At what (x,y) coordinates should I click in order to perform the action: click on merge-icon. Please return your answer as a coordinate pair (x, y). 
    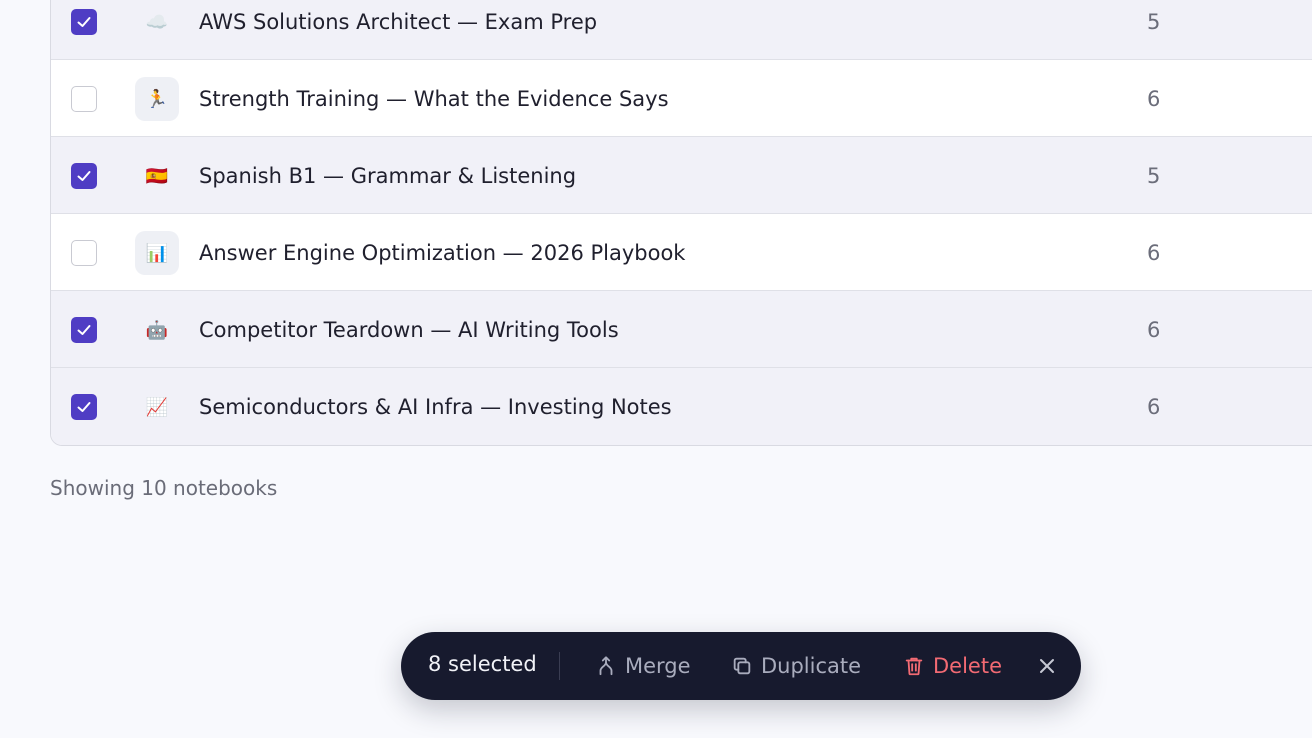
    Looking at the image, I should click on (606, 666).